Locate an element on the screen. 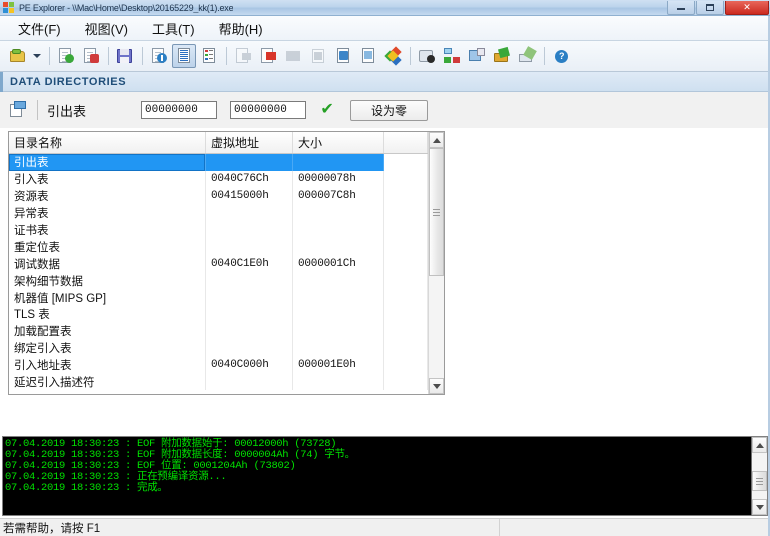 The width and height of the screenshot is (770, 536). close-icon: ✕ is located at coordinates (747, 6).